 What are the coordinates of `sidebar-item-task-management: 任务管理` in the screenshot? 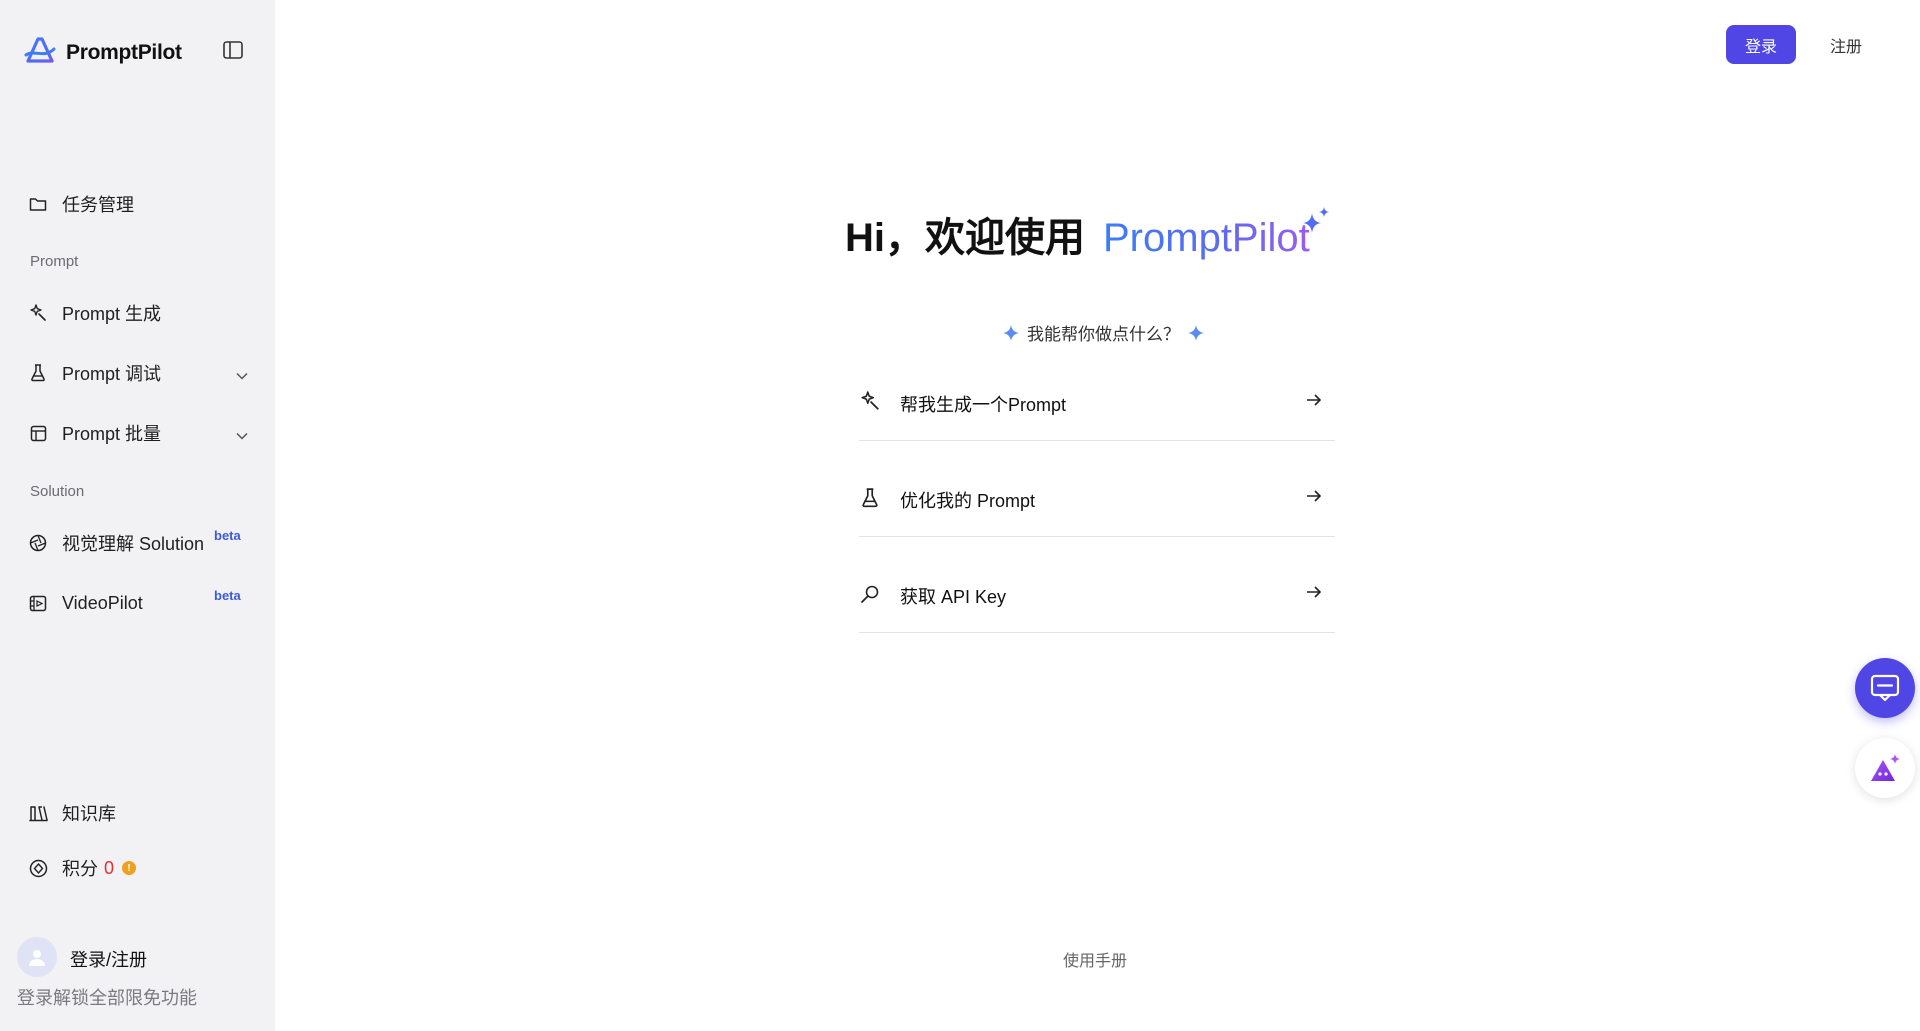 It's located at (138, 204).